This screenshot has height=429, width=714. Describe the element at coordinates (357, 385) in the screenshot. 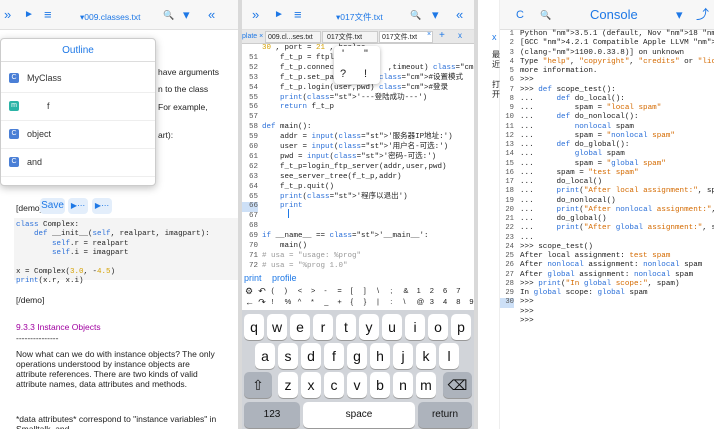

I see `key-v: v` at that location.